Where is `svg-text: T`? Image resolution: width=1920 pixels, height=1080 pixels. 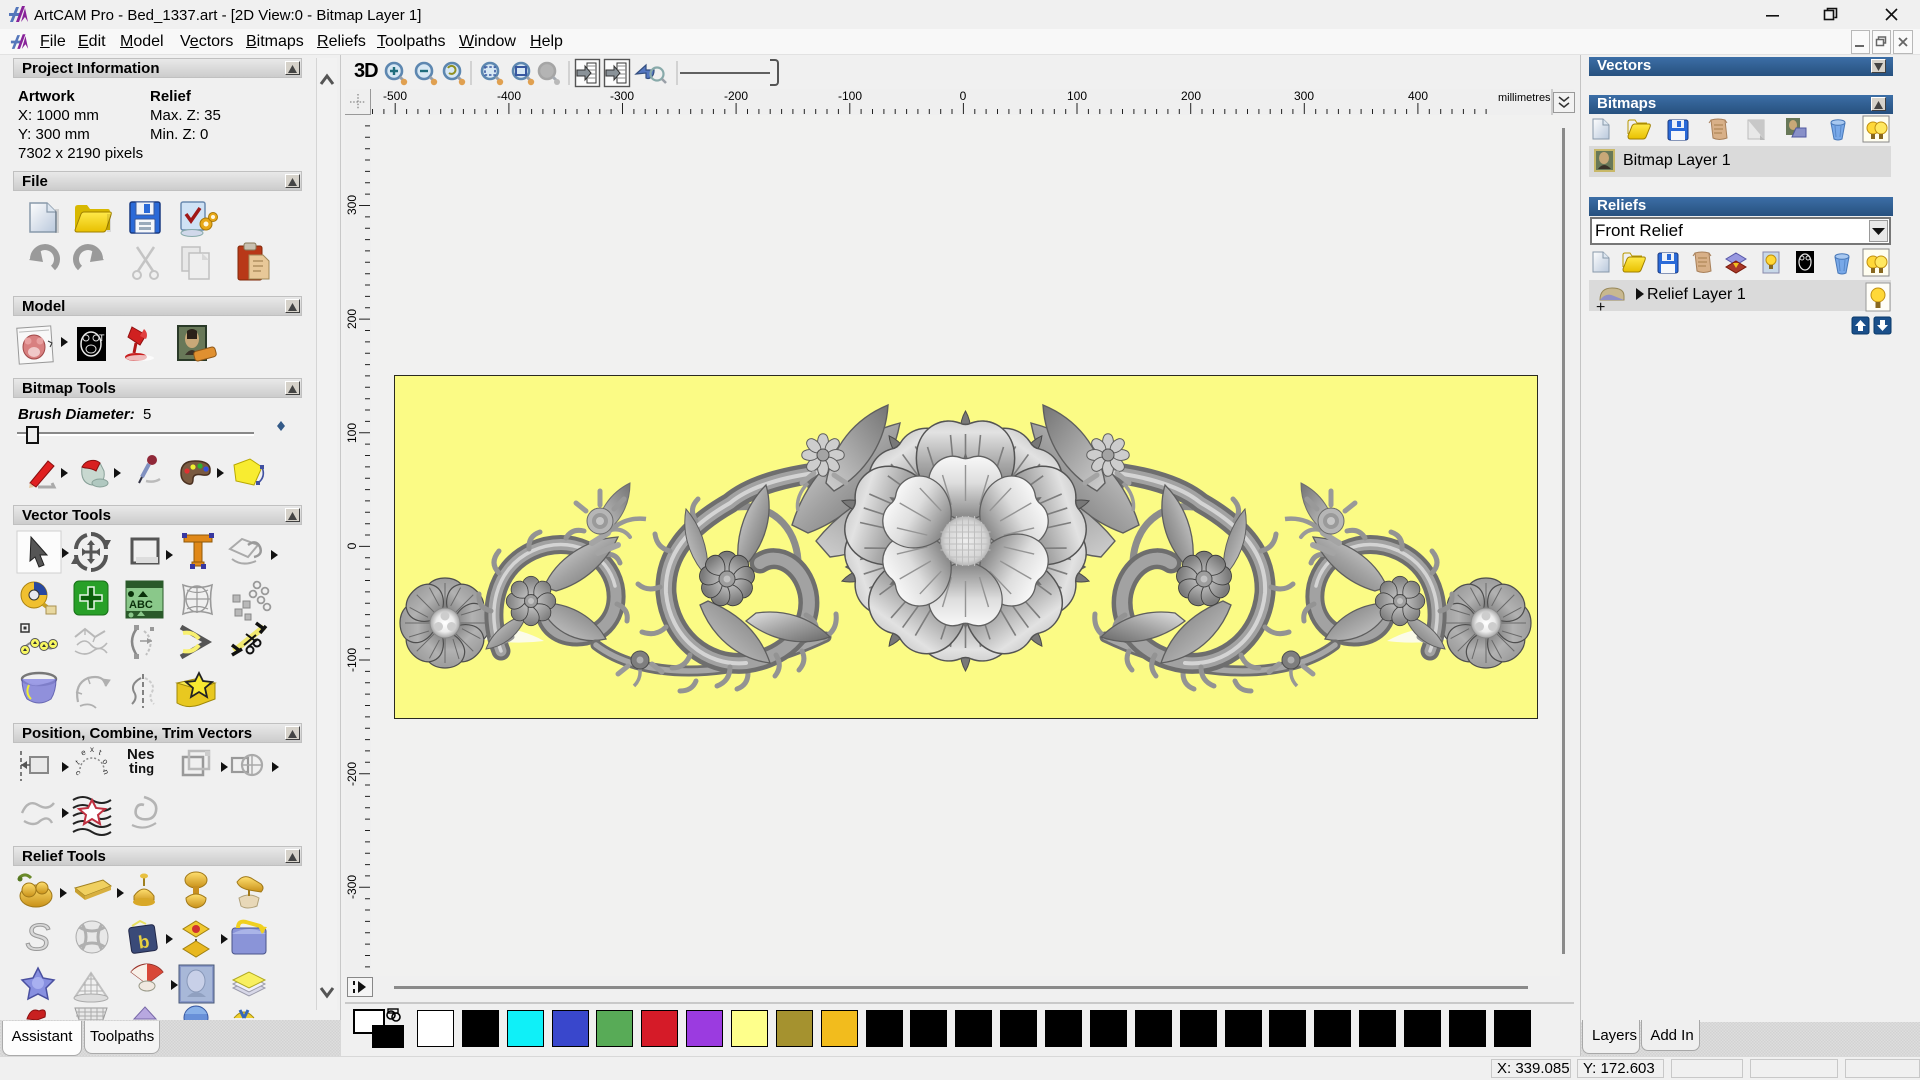
svg-text: T is located at coordinates (102, 338).